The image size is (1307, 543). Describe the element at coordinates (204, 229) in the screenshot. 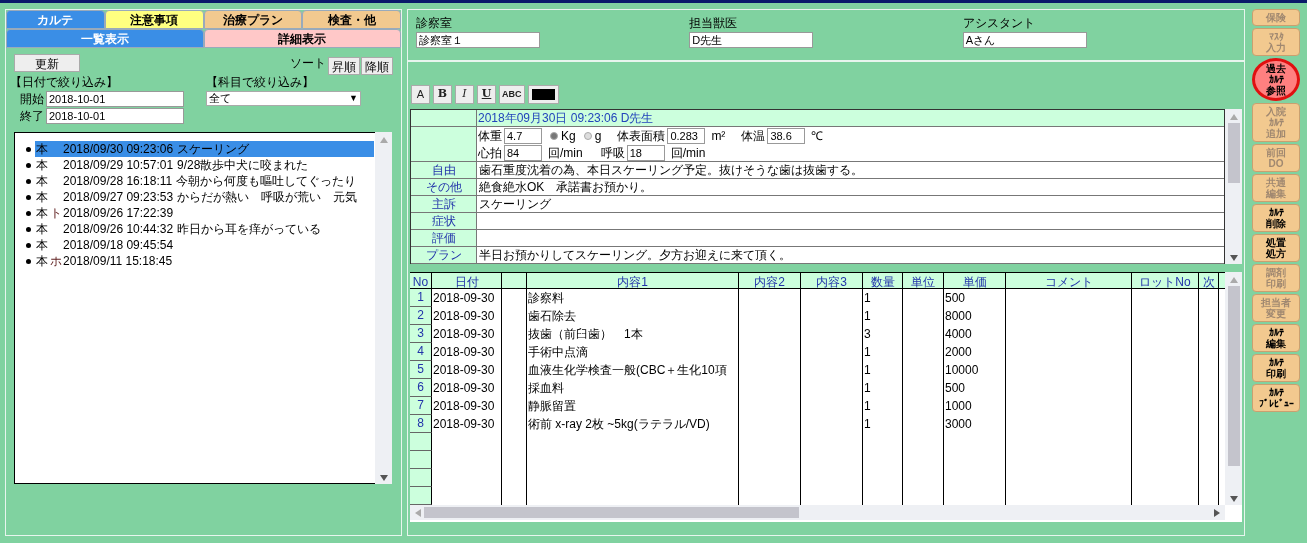

I see `record-list-item: 本 2018/09/26 10:44:32 昨日から耳を痒がっている` at that location.